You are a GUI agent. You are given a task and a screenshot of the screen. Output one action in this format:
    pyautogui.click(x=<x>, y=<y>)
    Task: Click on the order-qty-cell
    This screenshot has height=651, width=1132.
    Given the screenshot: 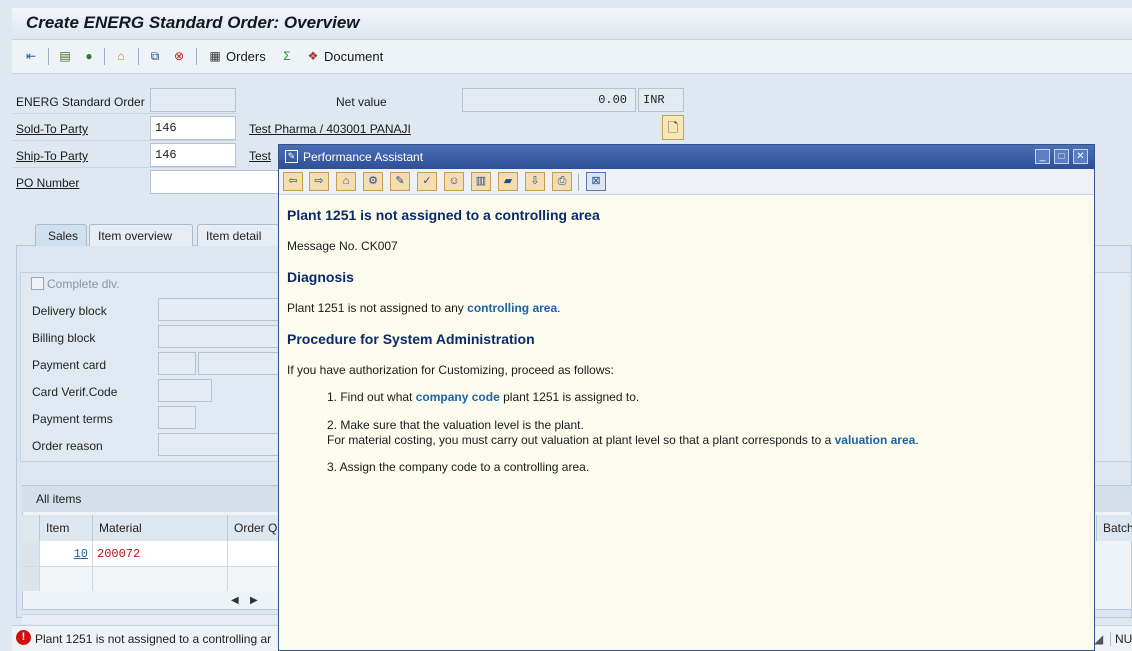 What is the action you would take?
    pyautogui.click(x=254, y=554)
    